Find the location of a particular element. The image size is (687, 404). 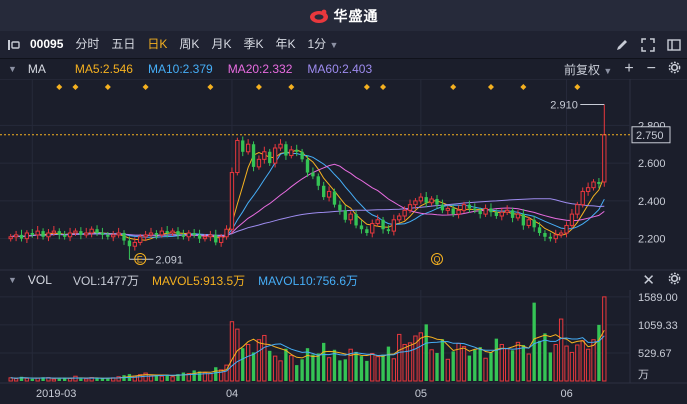

brand-logo-icon is located at coordinates (318, 16).